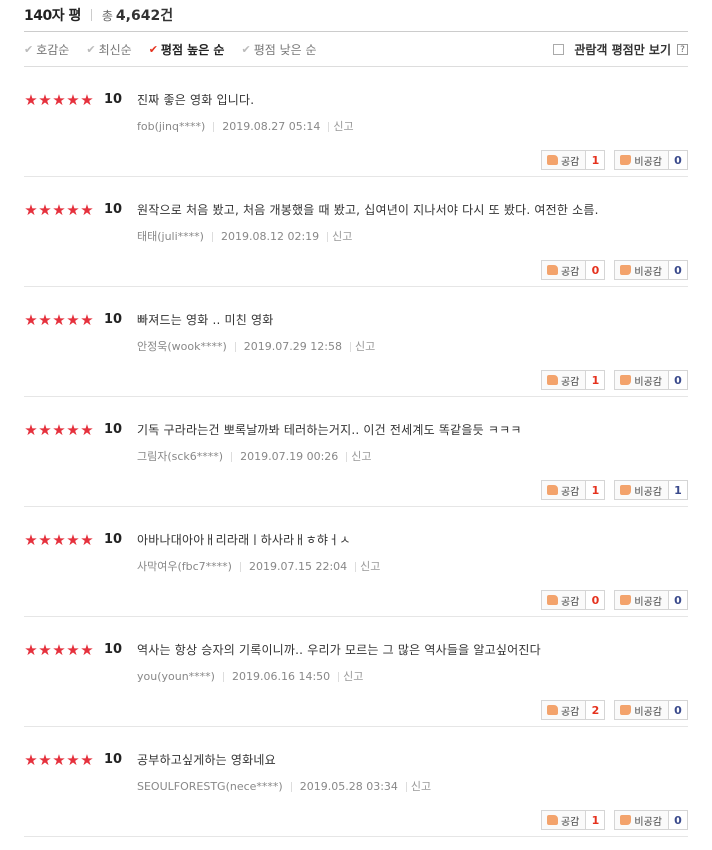 Image resolution: width=712 pixels, height=850 pixels. I want to click on review-text: 진짜 좋은 영화 입니다., so click(196, 100).